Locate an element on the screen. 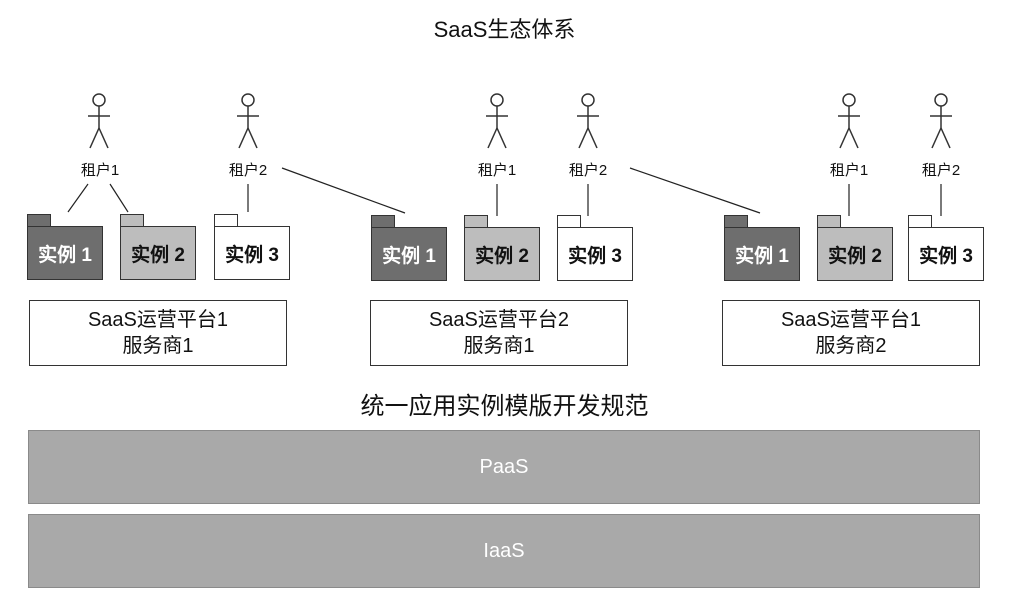 This screenshot has height=597, width=1009. saas-platform-box: SaaS运营平台1 服务商2 is located at coordinates (851, 333).